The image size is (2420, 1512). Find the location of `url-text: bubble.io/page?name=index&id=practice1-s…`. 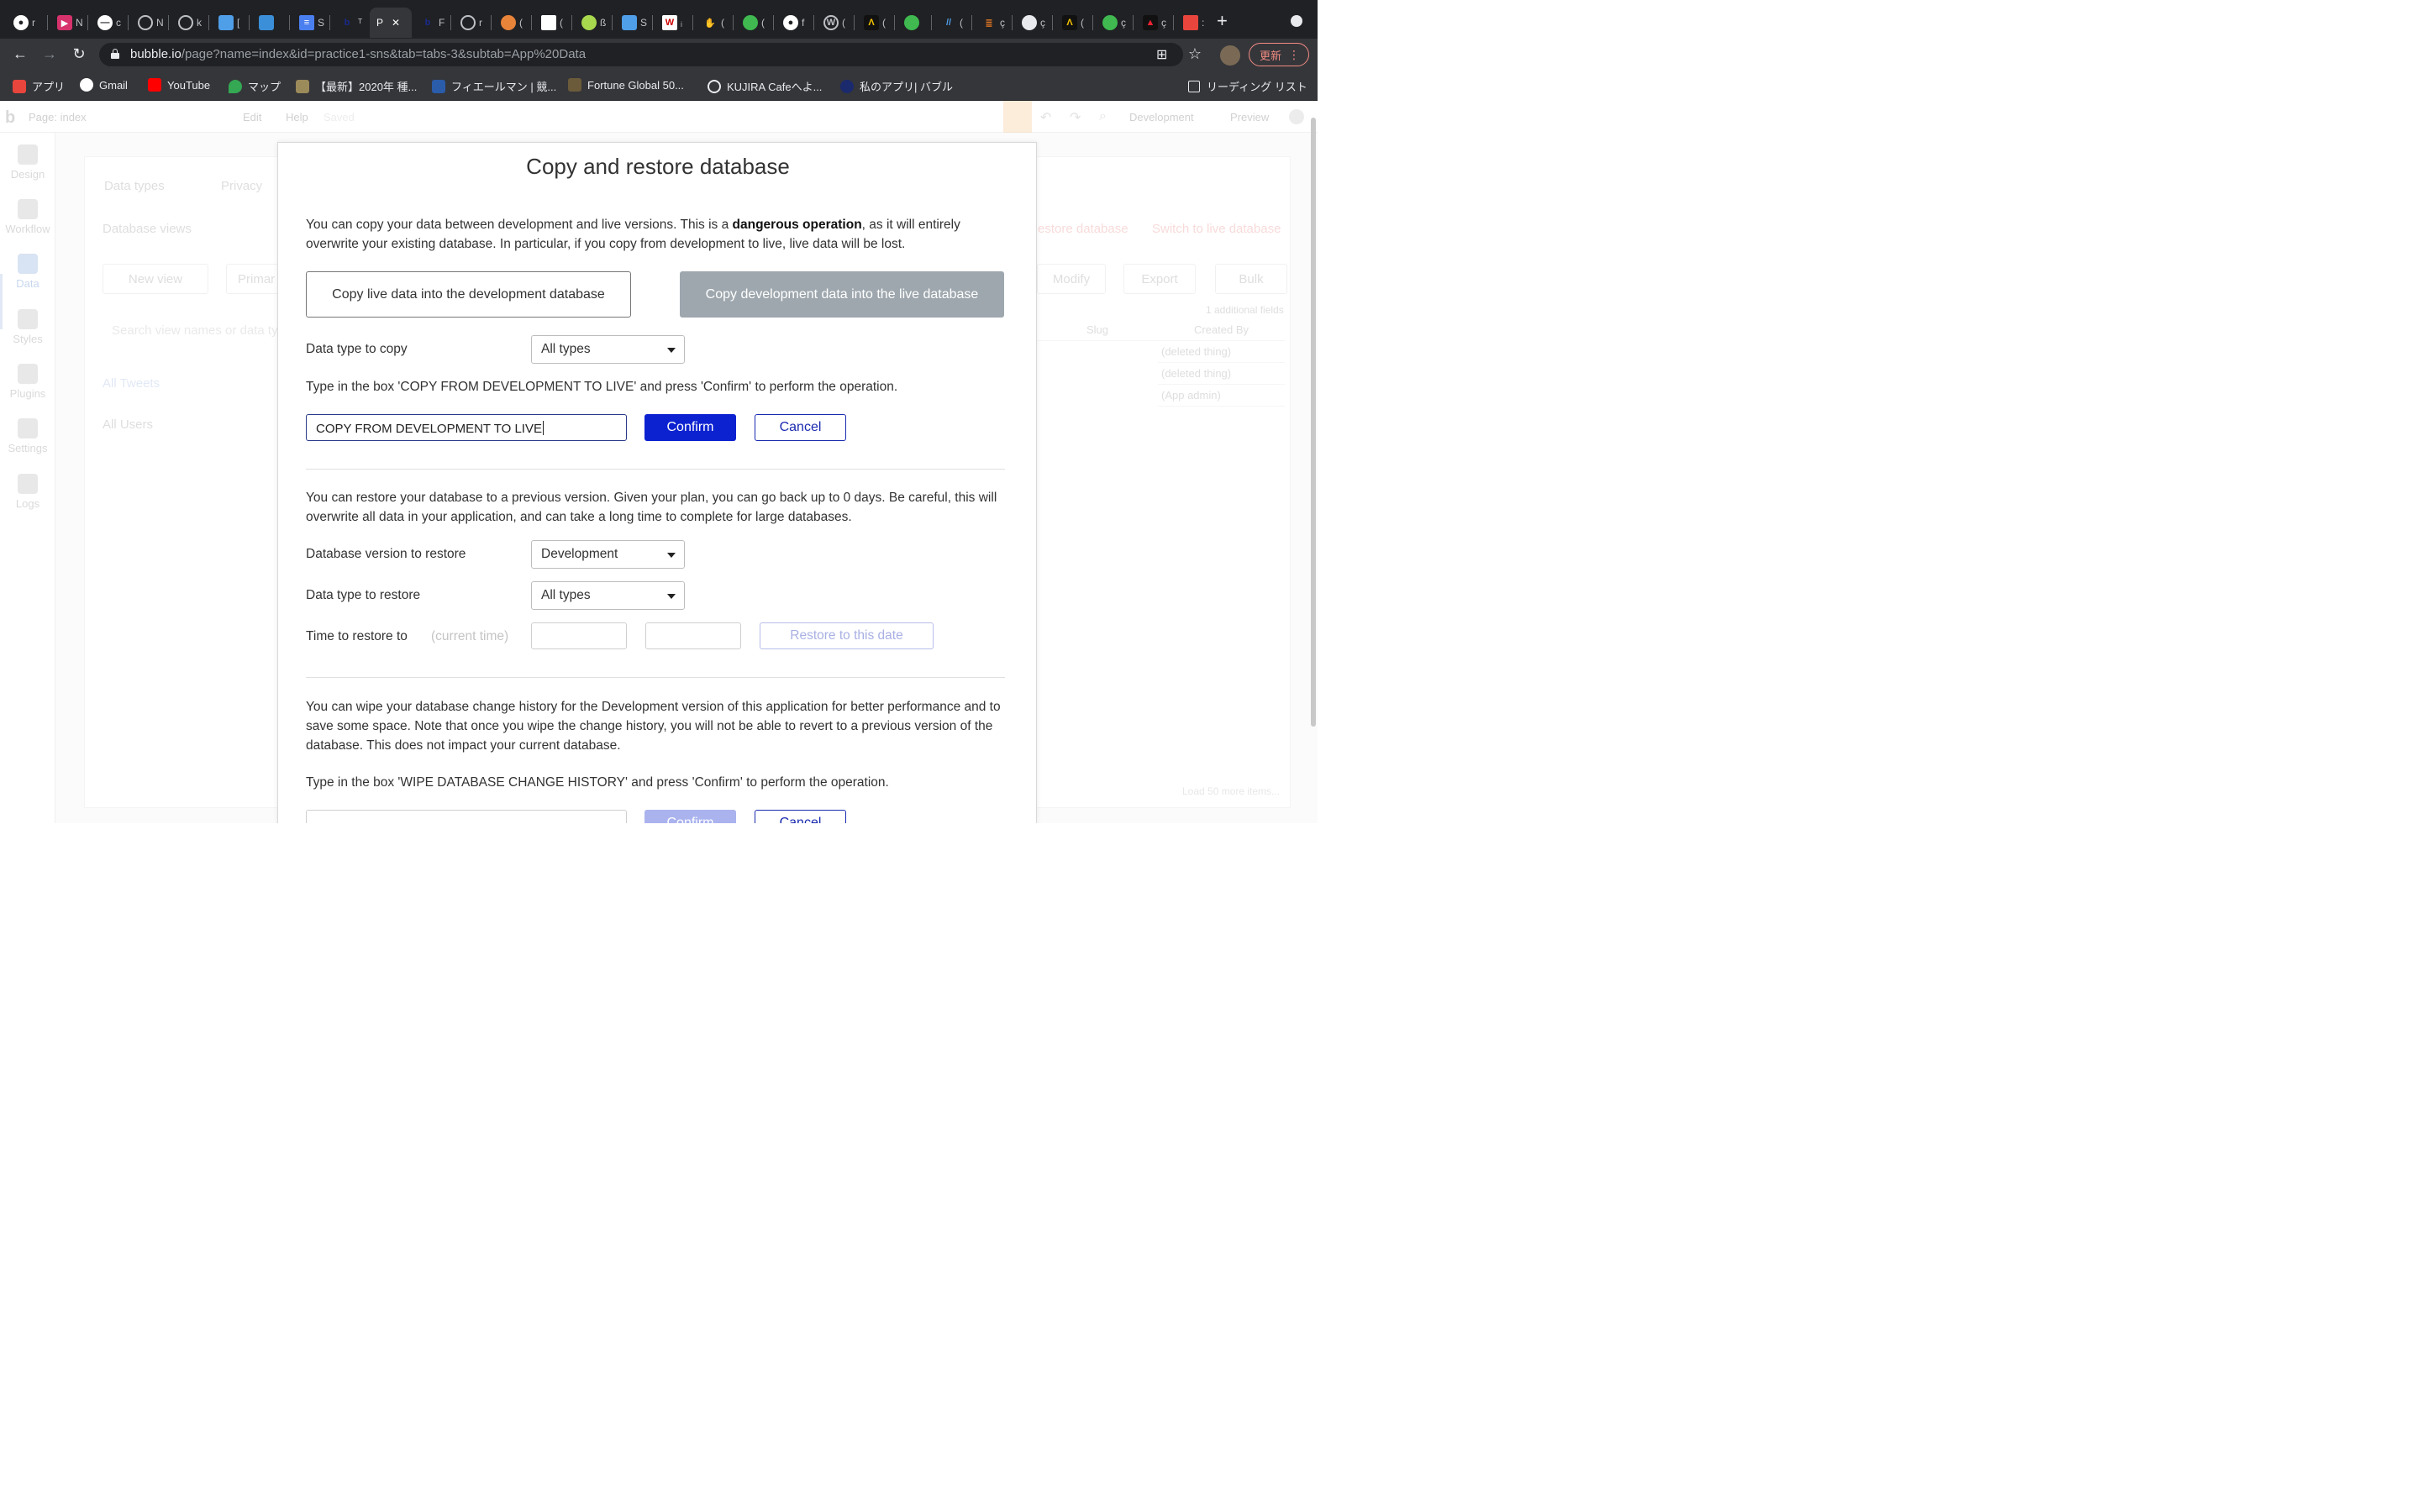

url-text: bubble.io/page?name=index&id=practice1-s… is located at coordinates (358, 54).